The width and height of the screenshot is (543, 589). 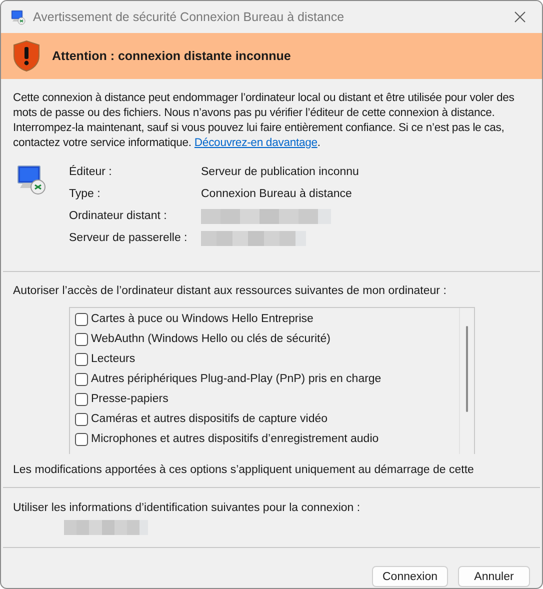 What do you see at coordinates (209, 419) in the screenshot?
I see `checkbox-label: Caméras et autres dispositifs de capture vidéo` at bounding box center [209, 419].